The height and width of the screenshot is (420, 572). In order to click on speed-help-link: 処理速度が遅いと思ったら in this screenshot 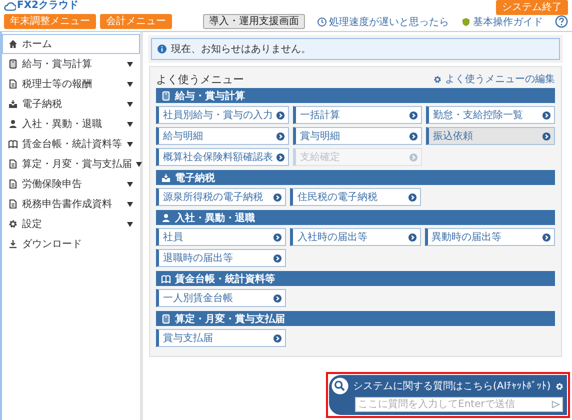, I will do `click(383, 21)`.